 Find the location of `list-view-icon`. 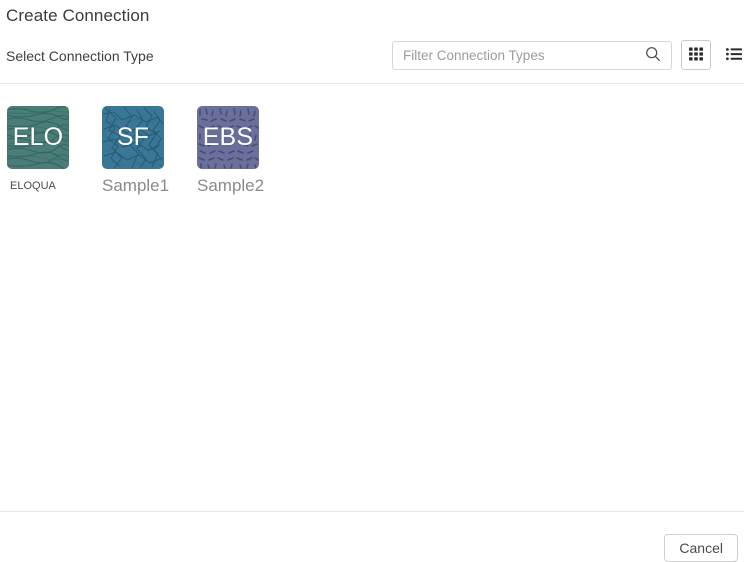

list-view-icon is located at coordinates (734, 55).